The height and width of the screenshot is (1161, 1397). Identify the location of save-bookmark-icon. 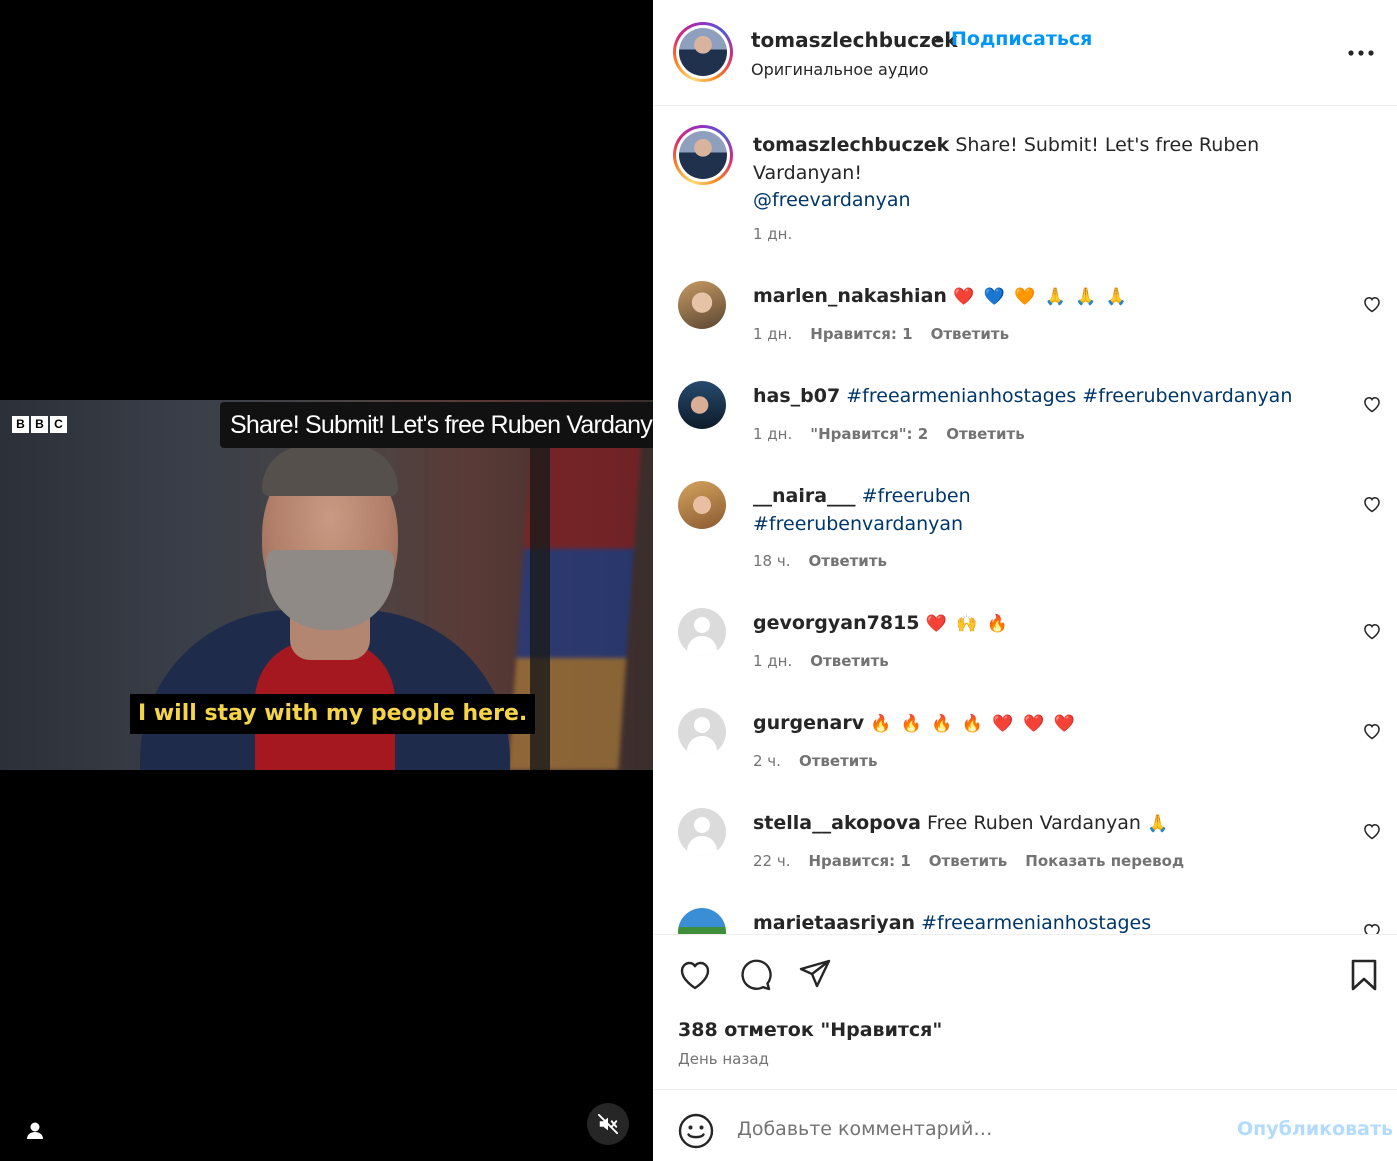
(1364, 975).